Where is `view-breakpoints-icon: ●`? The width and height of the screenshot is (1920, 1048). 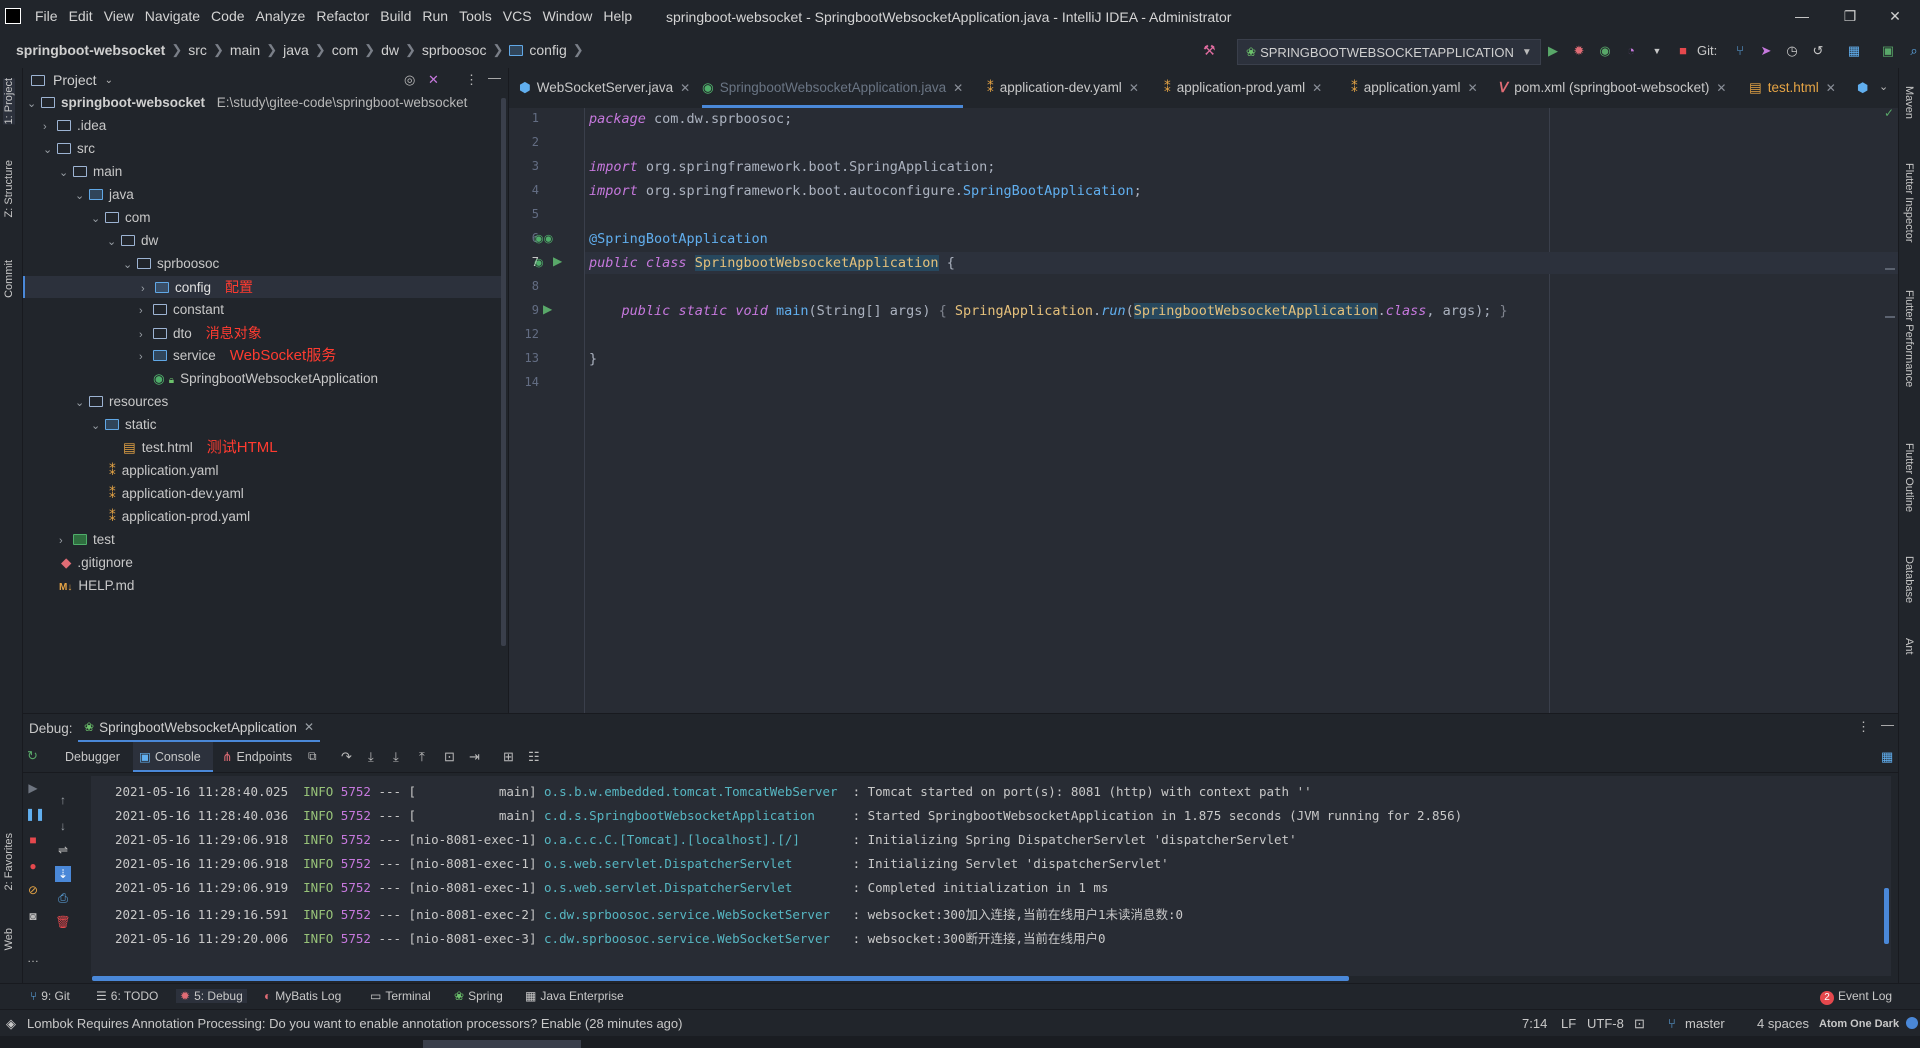 view-breakpoints-icon: ● is located at coordinates (33, 866).